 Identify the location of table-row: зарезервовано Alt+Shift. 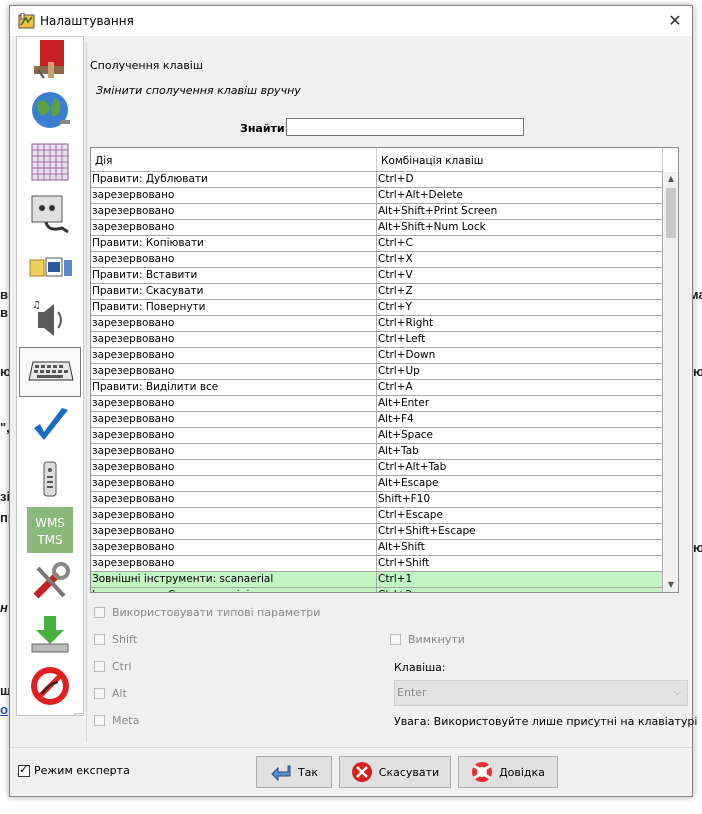
(377, 548).